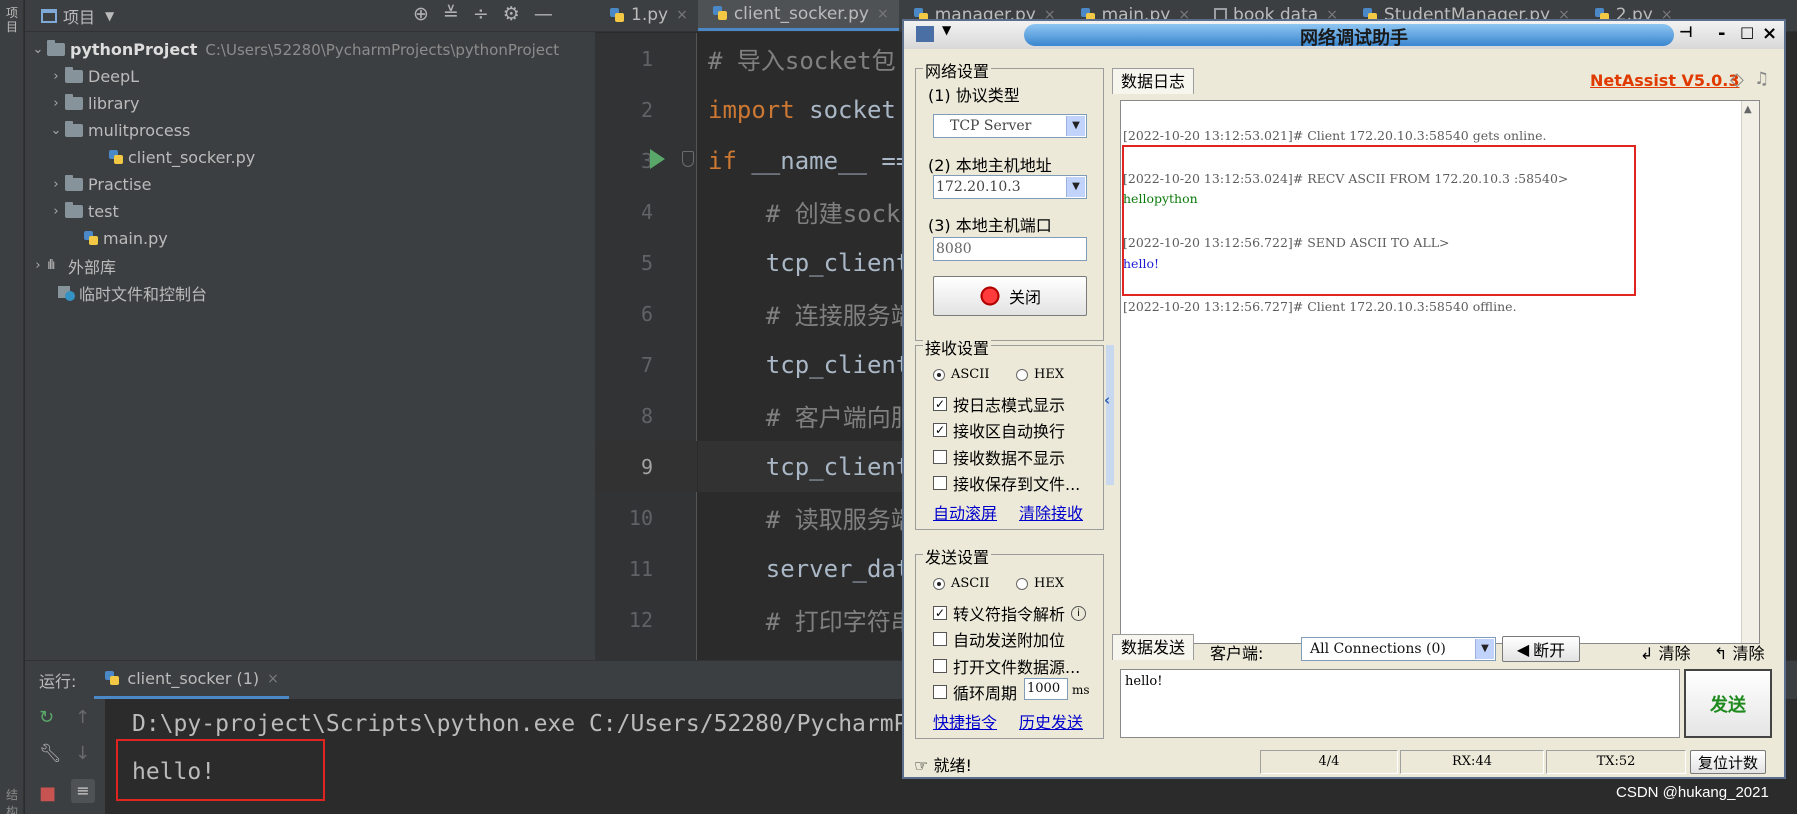  I want to click on collapse-all-icon: ÷, so click(481, 14).